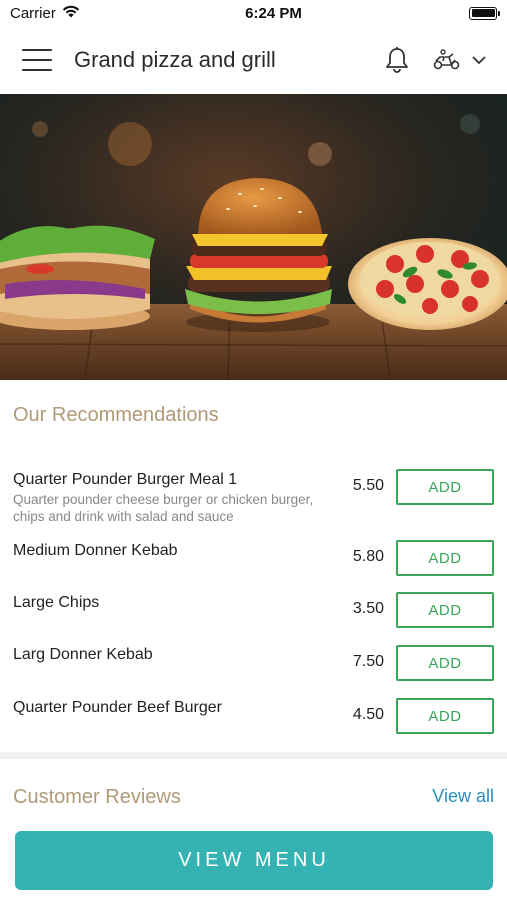  I want to click on item-price: 5.50, so click(368, 485).